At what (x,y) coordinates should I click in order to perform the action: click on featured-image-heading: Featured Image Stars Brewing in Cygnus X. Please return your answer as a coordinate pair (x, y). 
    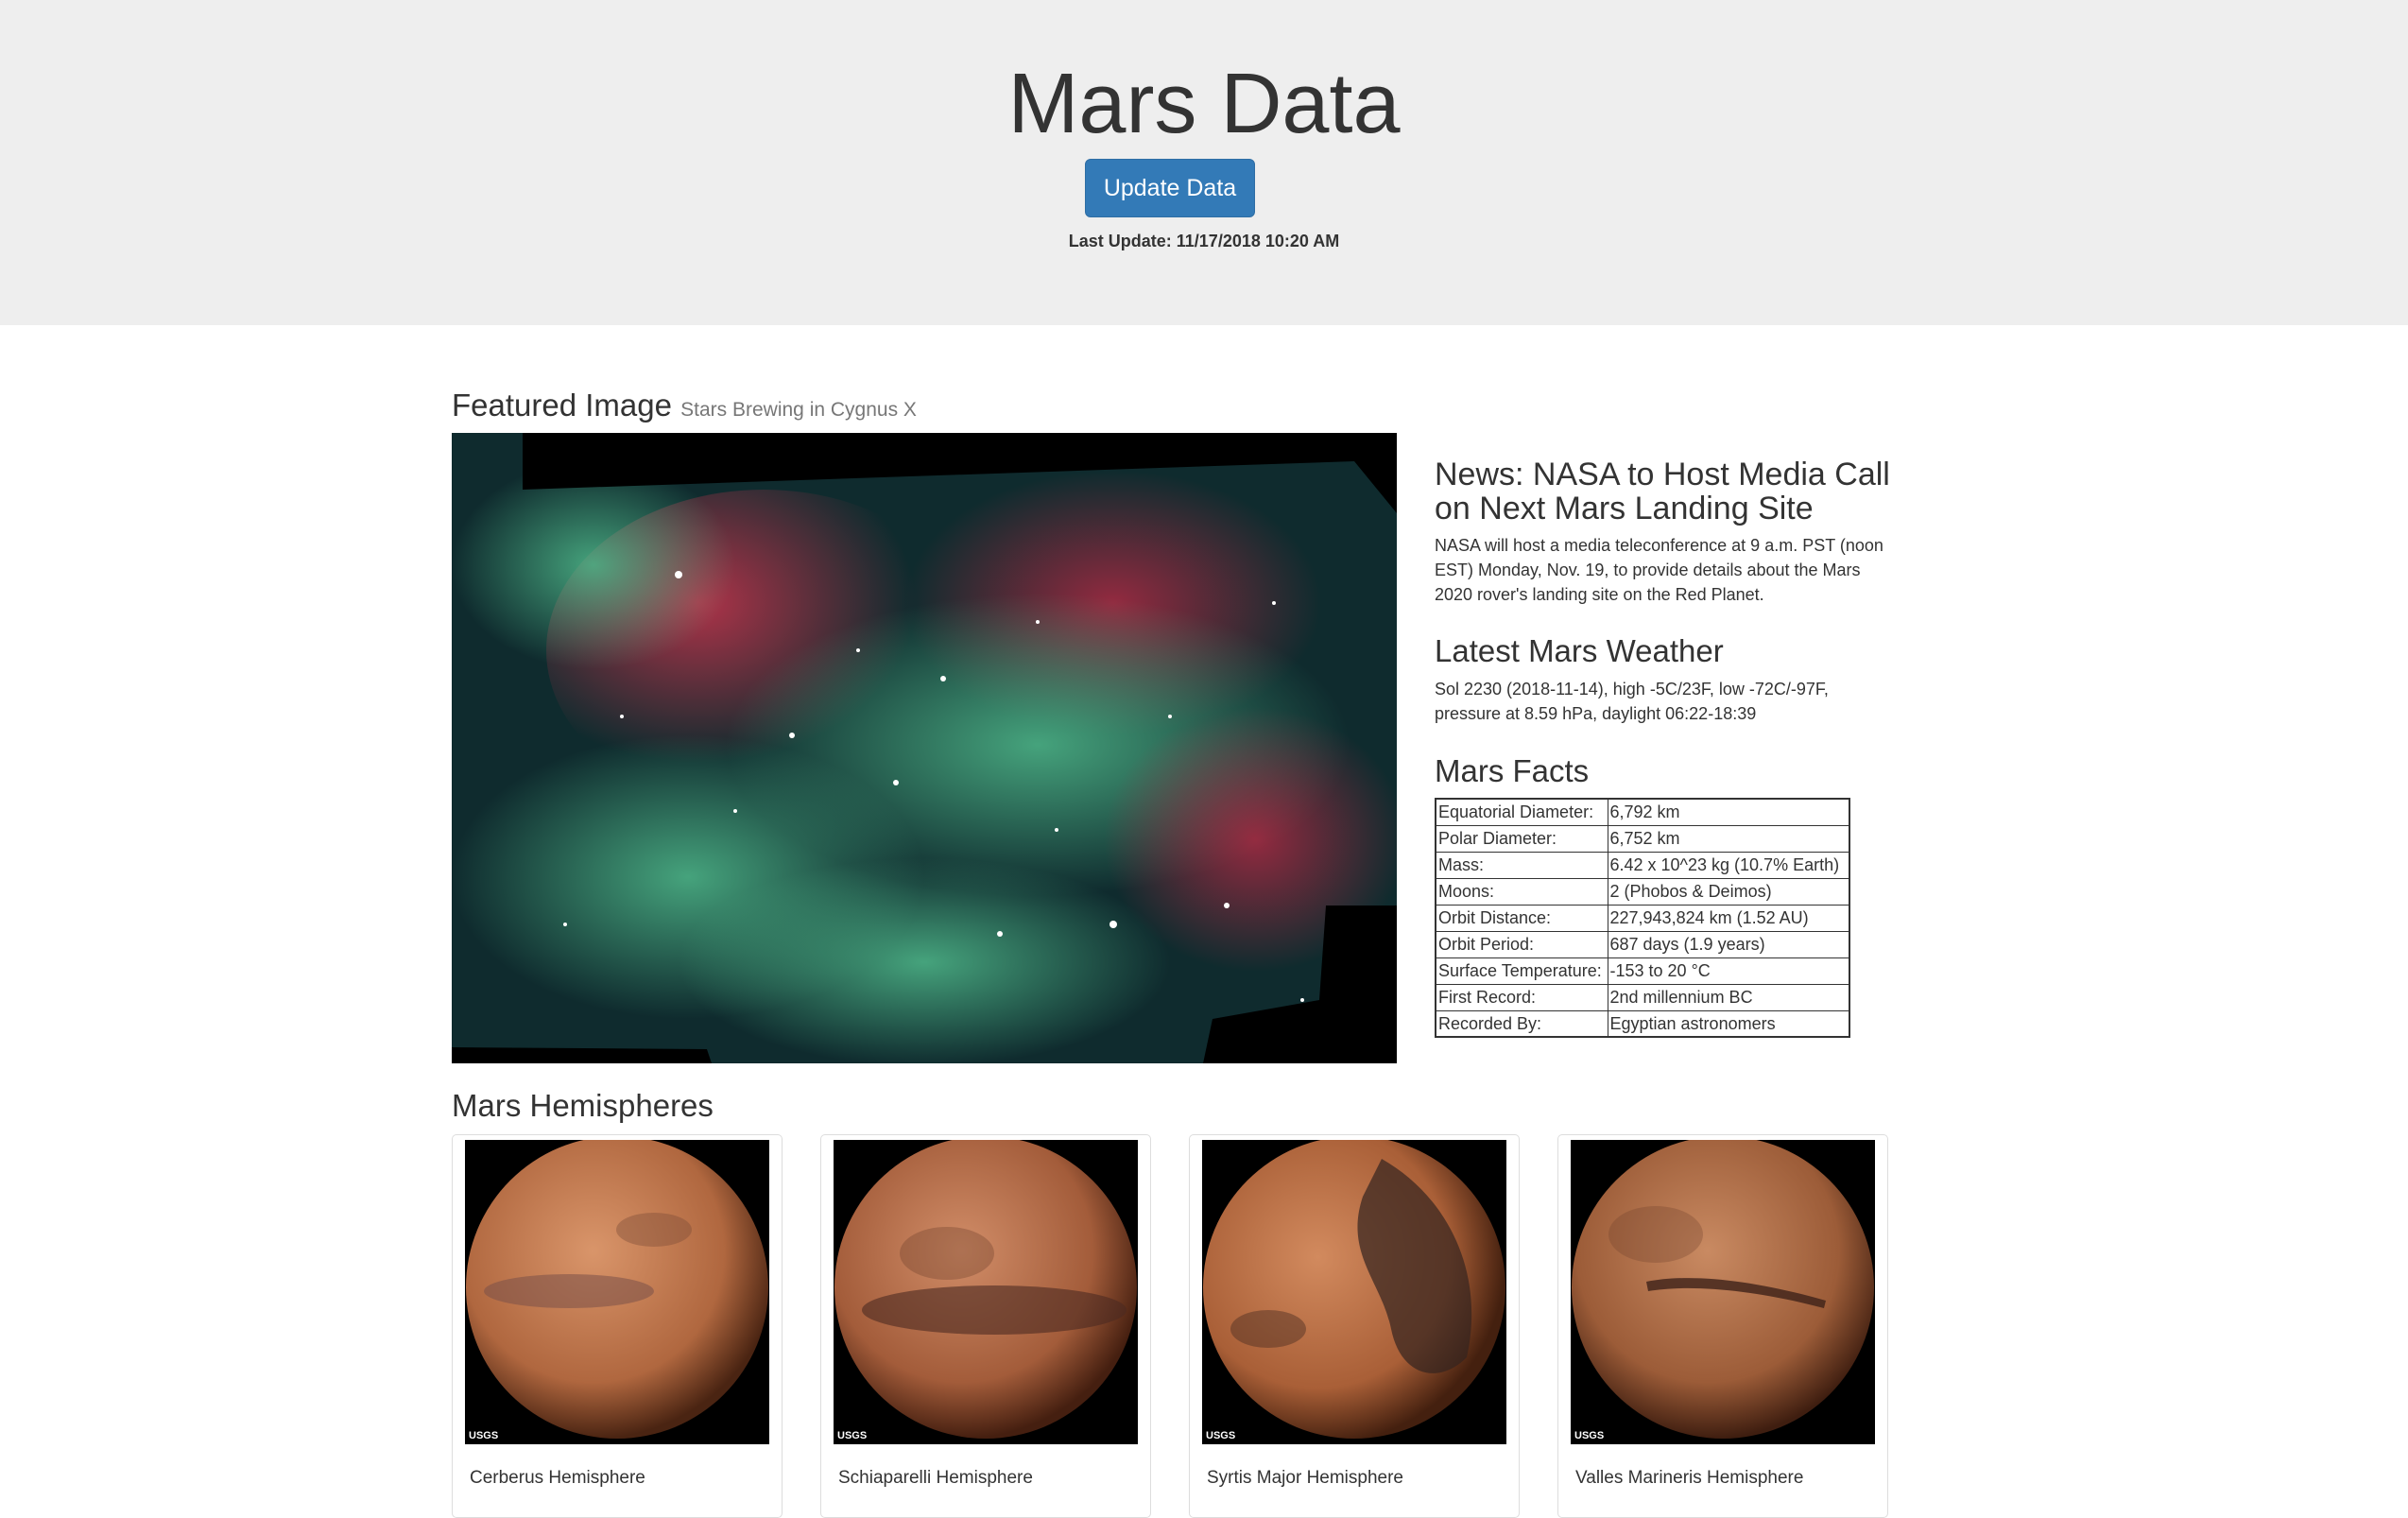
    Looking at the image, I should click on (685, 405).